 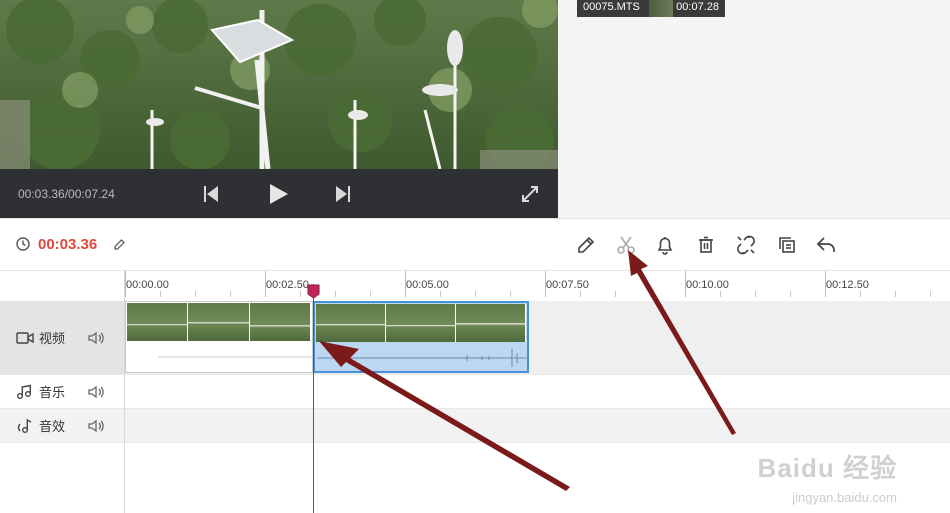 I want to click on selected-video-clip, so click(x=421, y=337).